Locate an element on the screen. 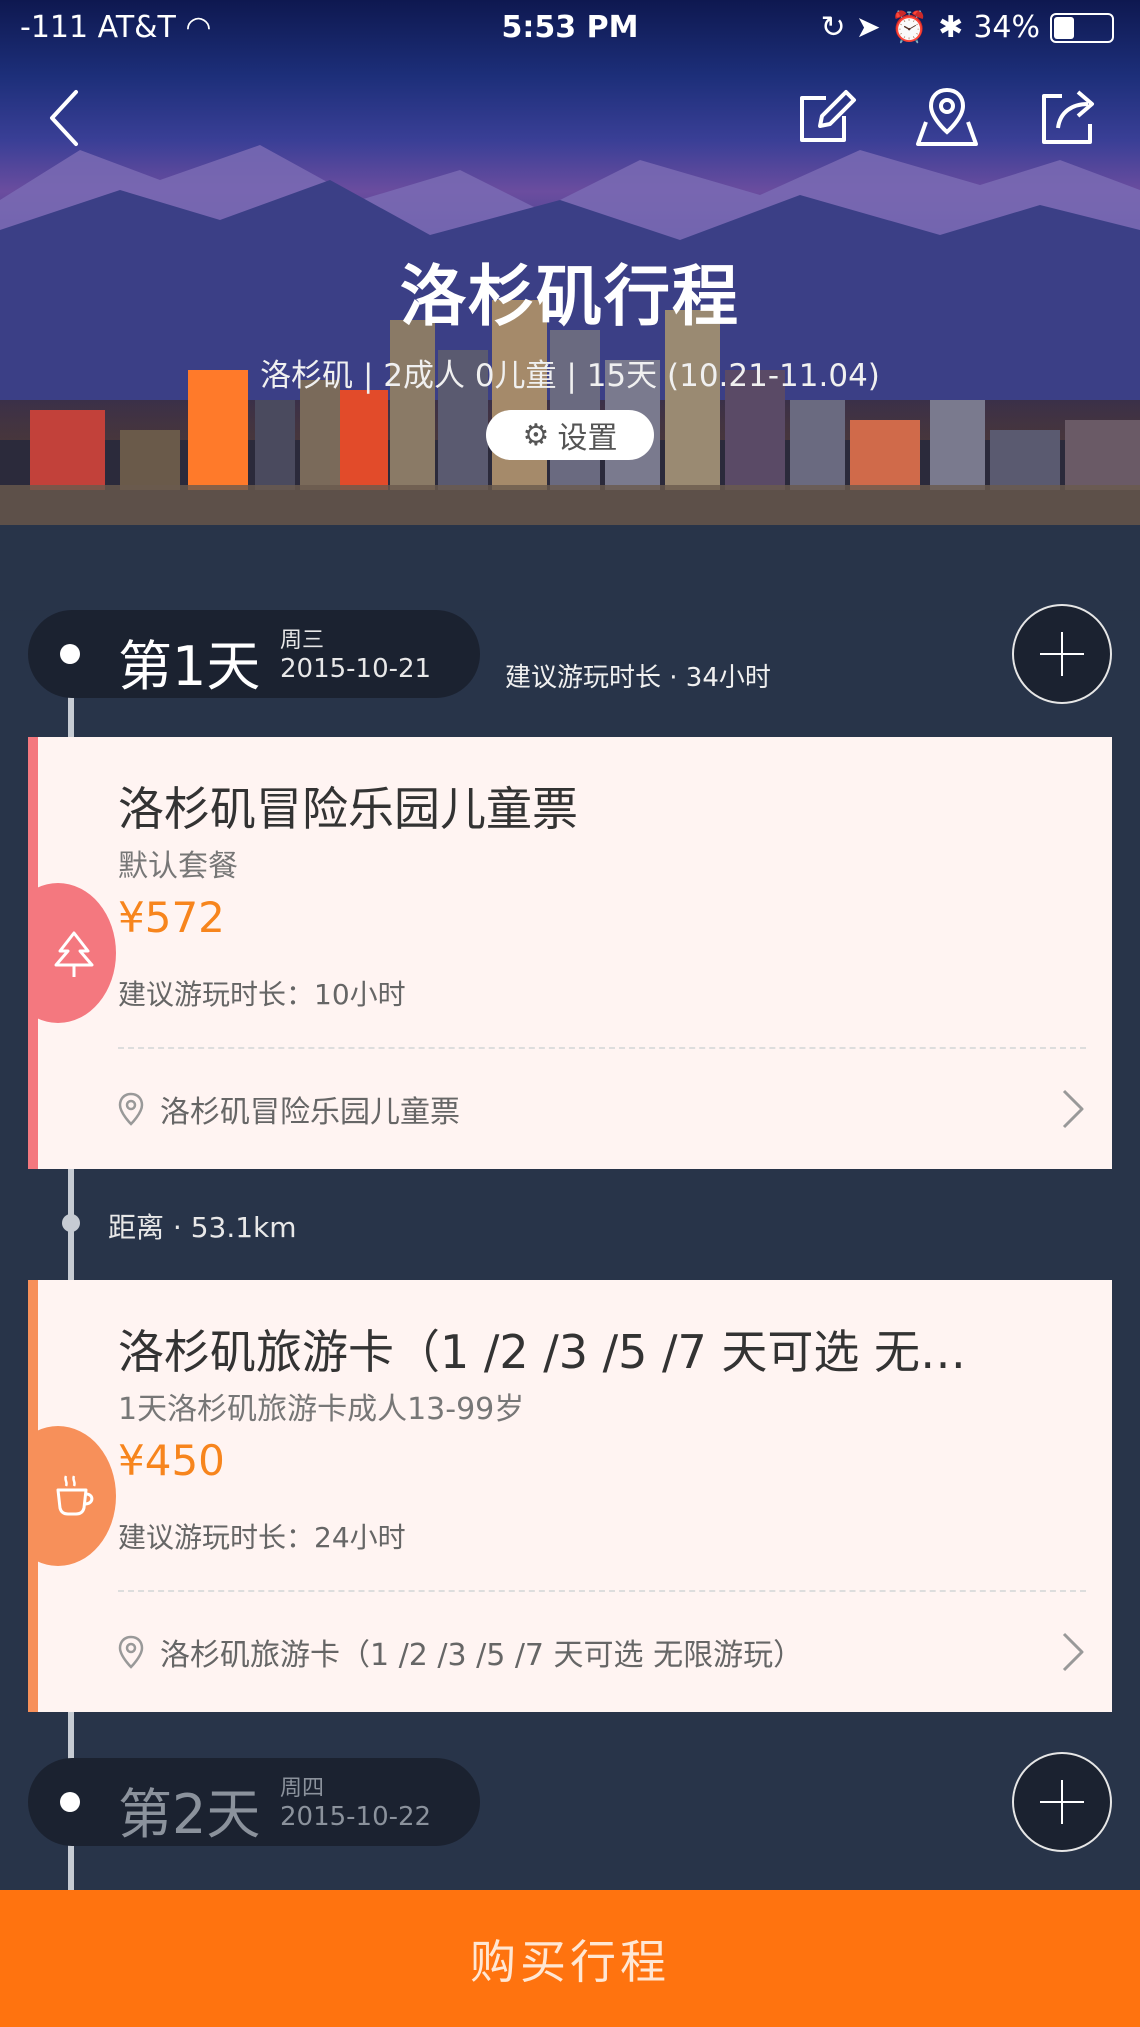 The height and width of the screenshot is (2027, 1140). day-weekday: 周三 is located at coordinates (302, 640).